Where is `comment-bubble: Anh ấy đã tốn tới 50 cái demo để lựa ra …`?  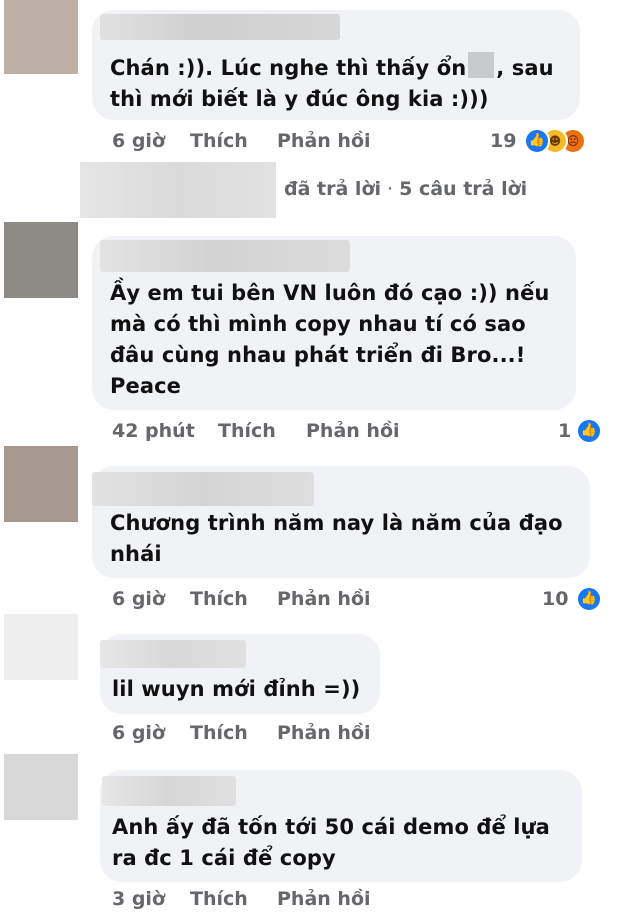 comment-bubble: Anh ấy đã tốn tới 50 cái demo để lựa ra … is located at coordinates (341, 826).